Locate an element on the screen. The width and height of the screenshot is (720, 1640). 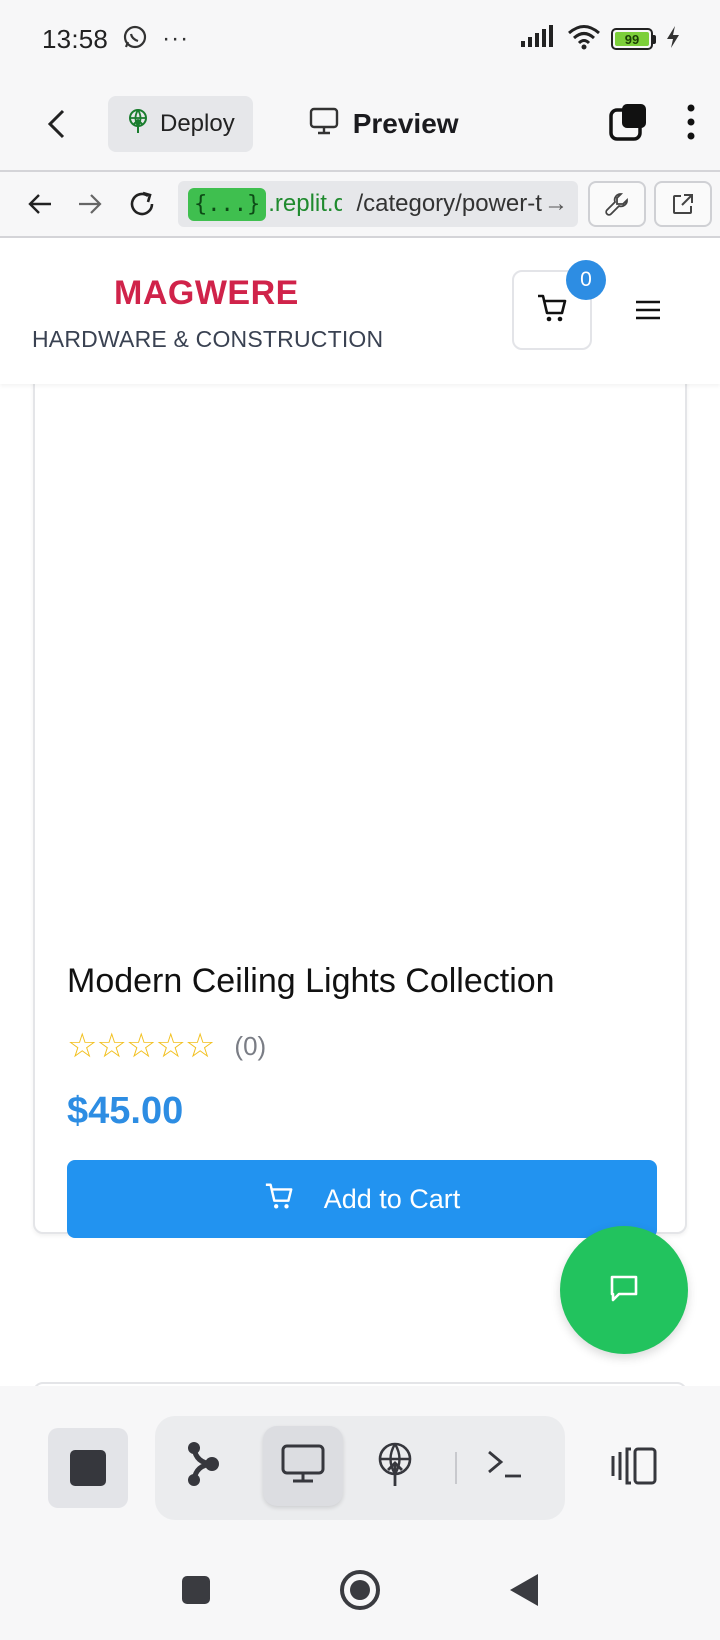
app-bar: Deploy Preview is located at coordinates (360, 124).